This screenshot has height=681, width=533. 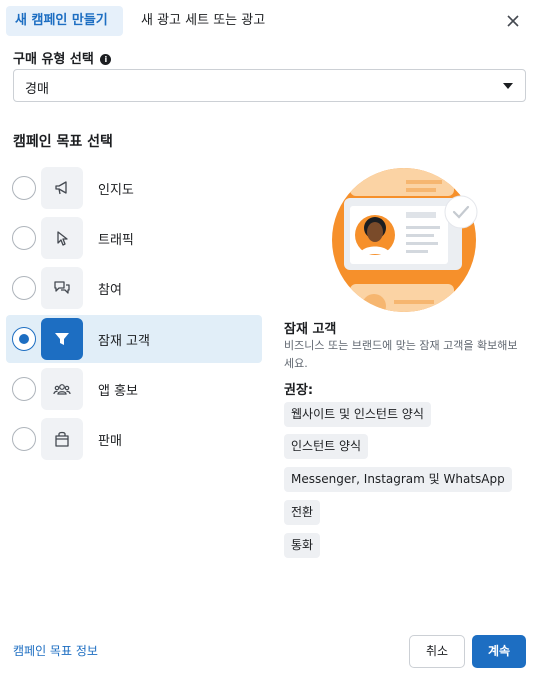 What do you see at coordinates (203, 21) in the screenshot?
I see `tab-new-adset-or-ad: 새 광고 세트 또는 광고` at bounding box center [203, 21].